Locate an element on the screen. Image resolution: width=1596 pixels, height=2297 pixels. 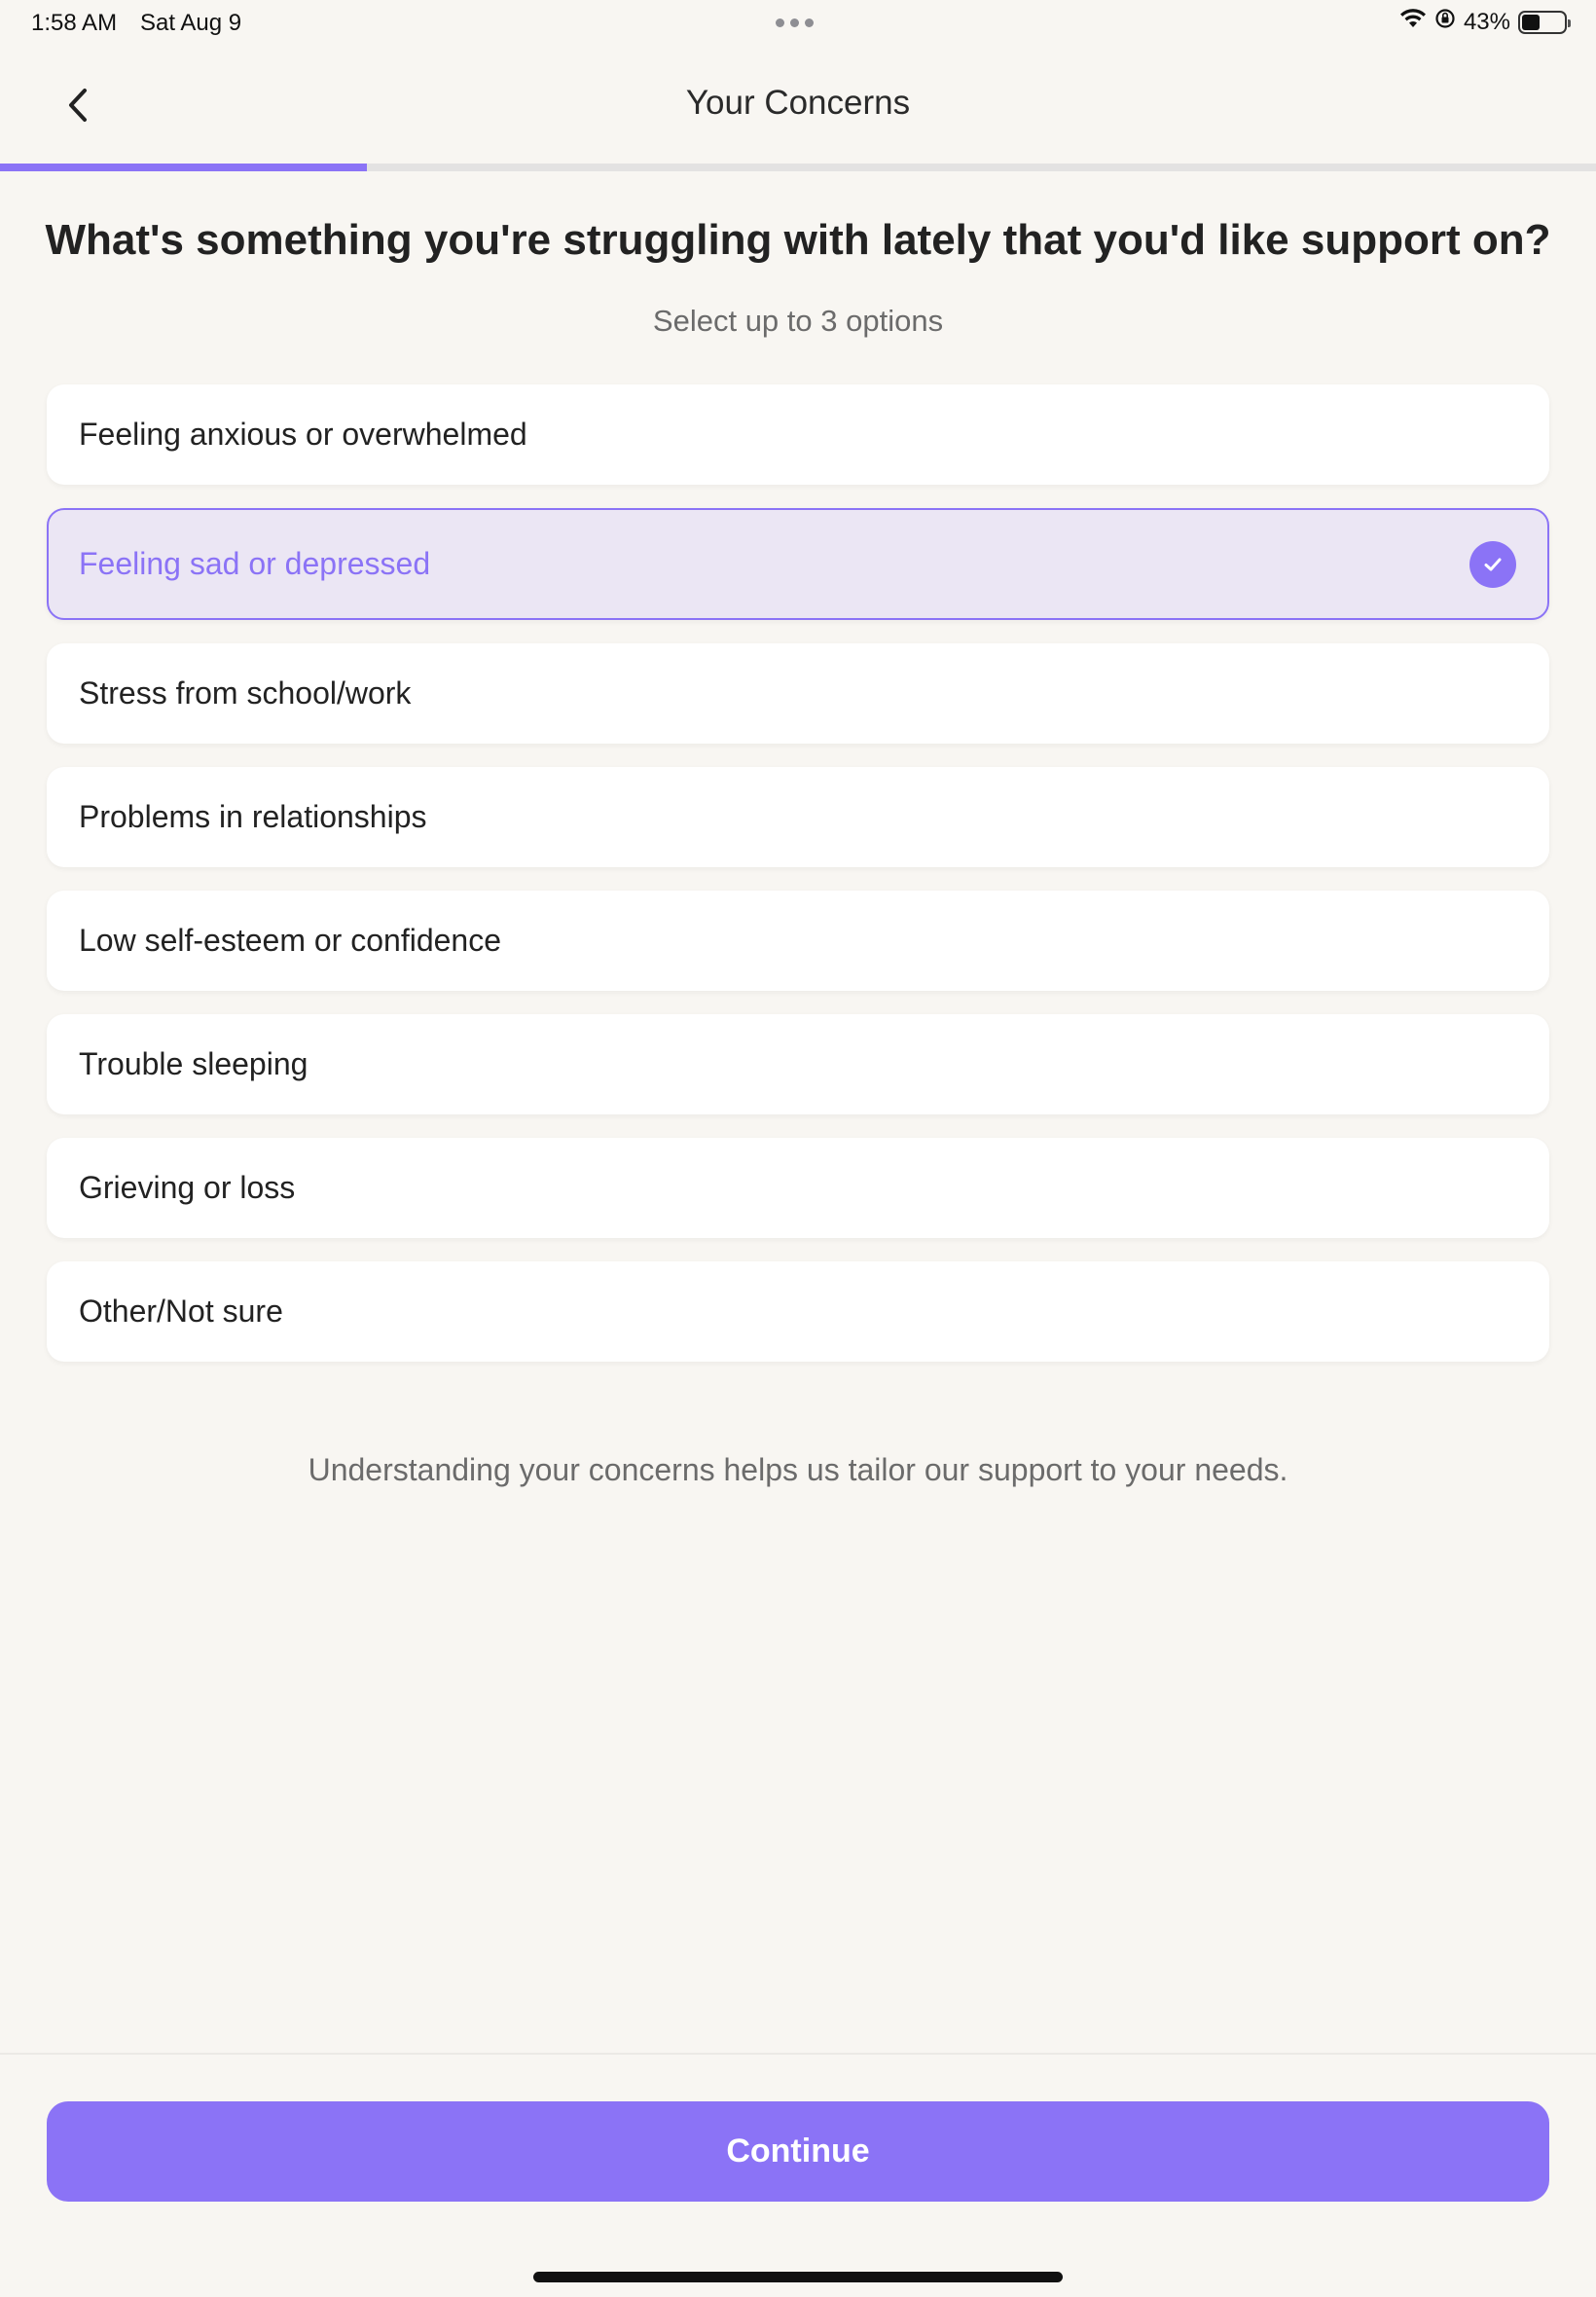
page-title: Your Concerns is located at coordinates (798, 103).